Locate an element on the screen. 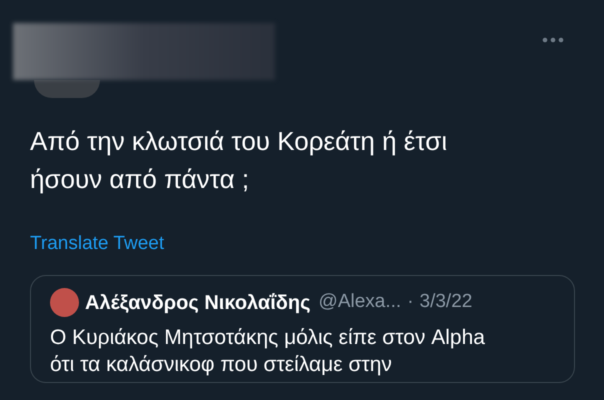 This screenshot has height=400, width=604. more-options-icon is located at coordinates (553, 40).